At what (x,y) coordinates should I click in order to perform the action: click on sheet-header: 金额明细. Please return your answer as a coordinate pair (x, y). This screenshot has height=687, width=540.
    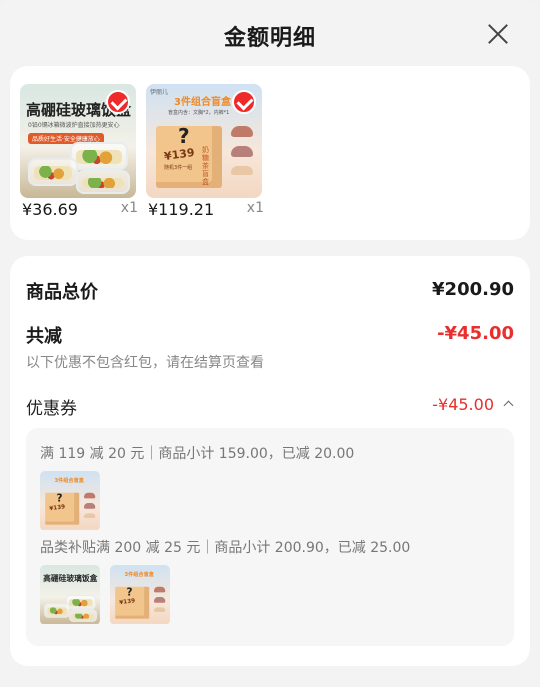
    Looking at the image, I should click on (270, 33).